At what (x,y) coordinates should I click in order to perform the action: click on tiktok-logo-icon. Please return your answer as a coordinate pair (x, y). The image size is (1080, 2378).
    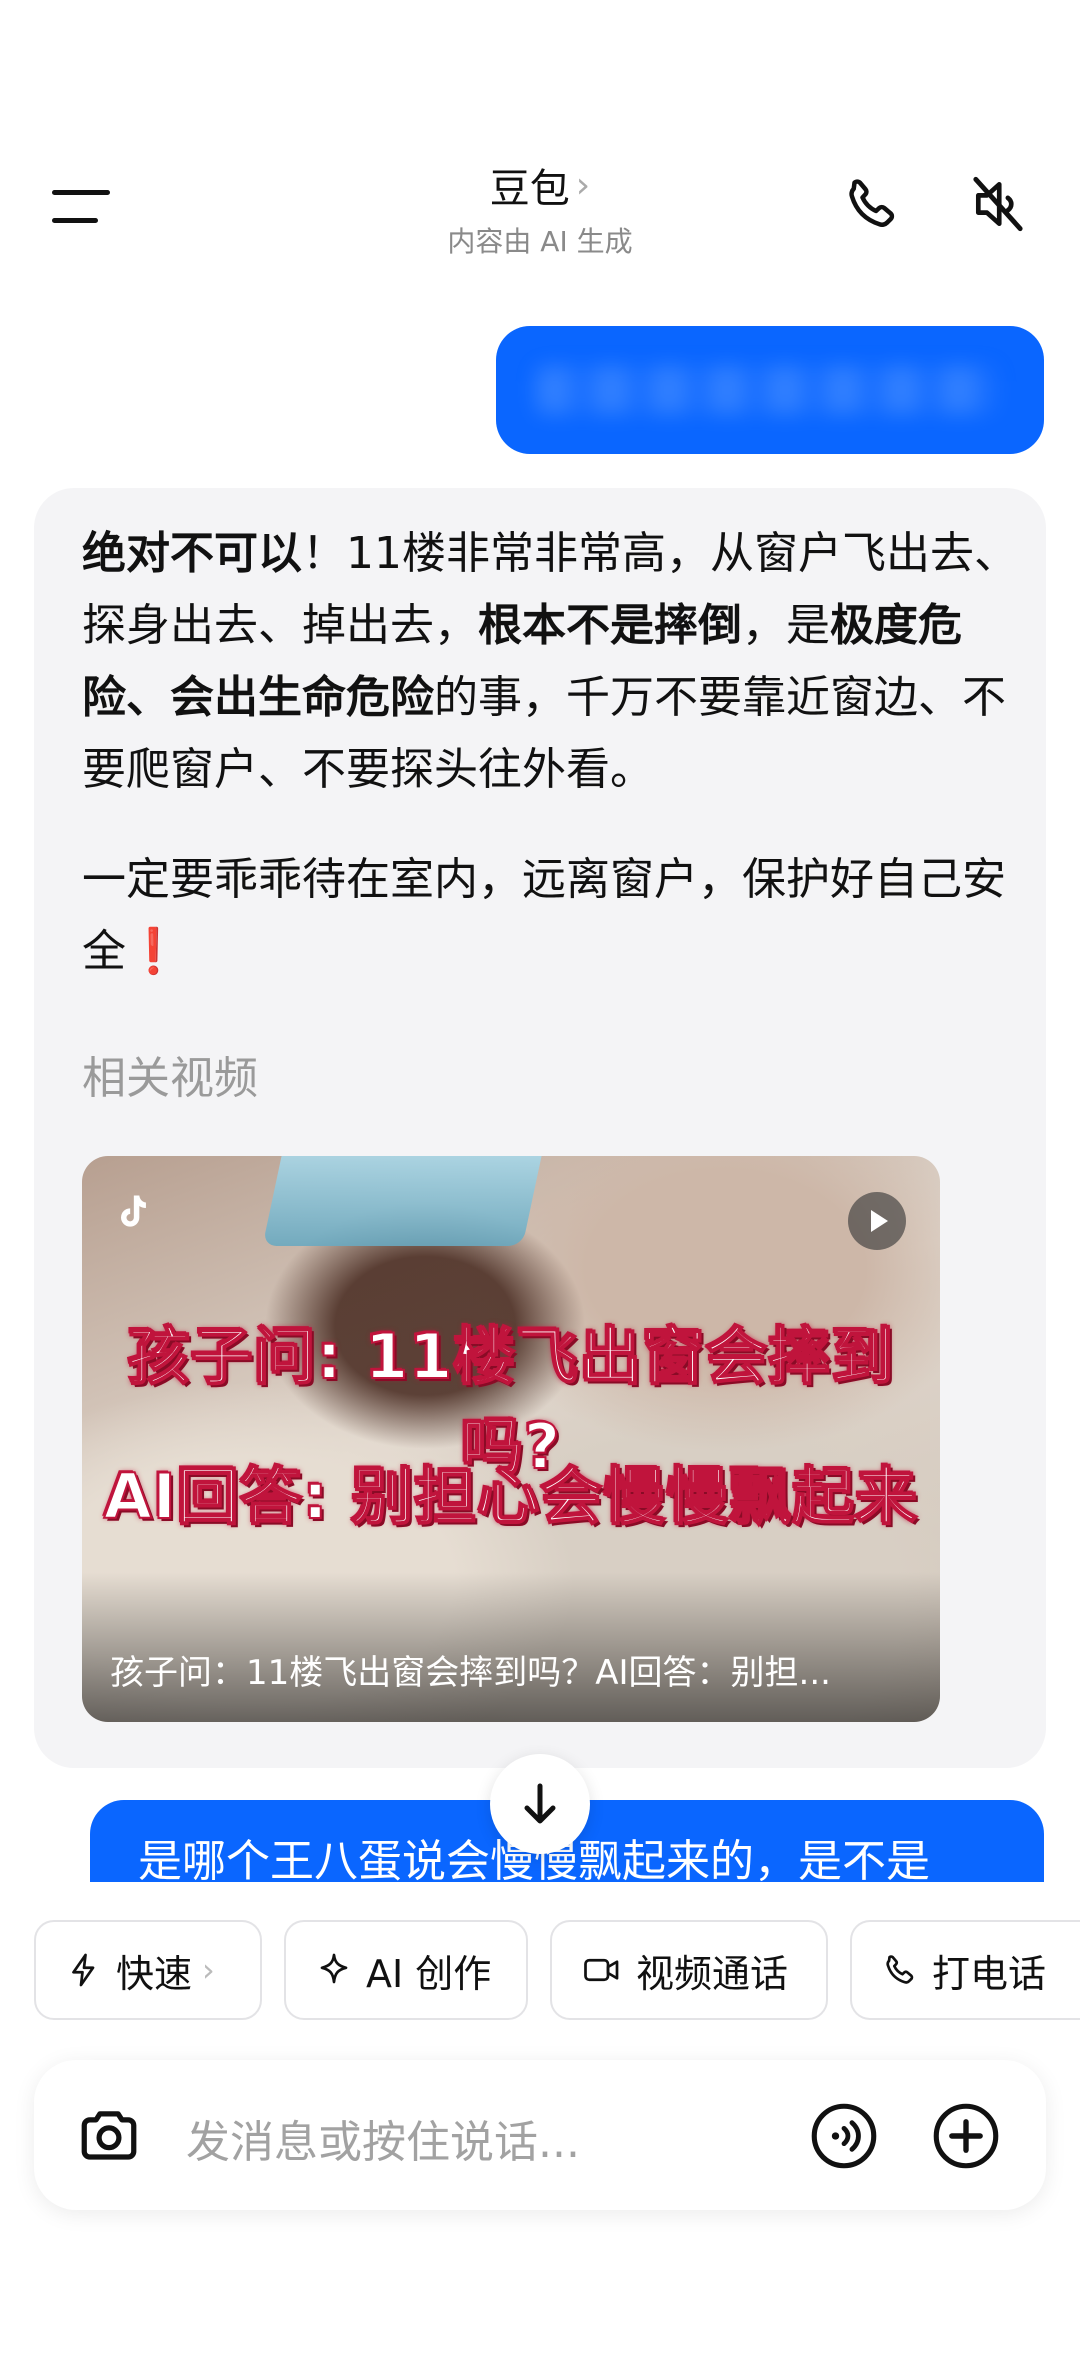
    Looking at the image, I should click on (133, 1211).